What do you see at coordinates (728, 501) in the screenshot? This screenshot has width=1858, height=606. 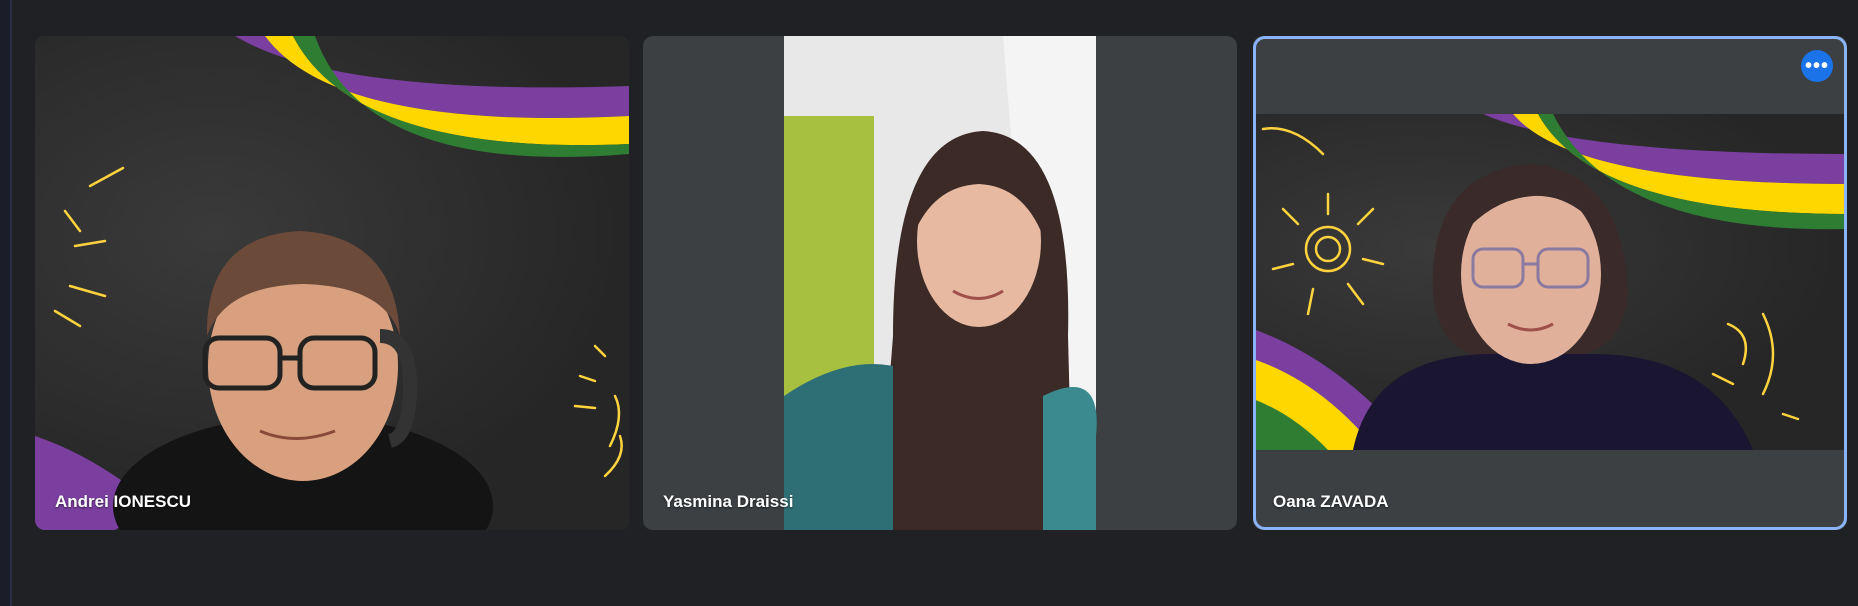 I see `participant-name-label: Yasmina Draissi` at bounding box center [728, 501].